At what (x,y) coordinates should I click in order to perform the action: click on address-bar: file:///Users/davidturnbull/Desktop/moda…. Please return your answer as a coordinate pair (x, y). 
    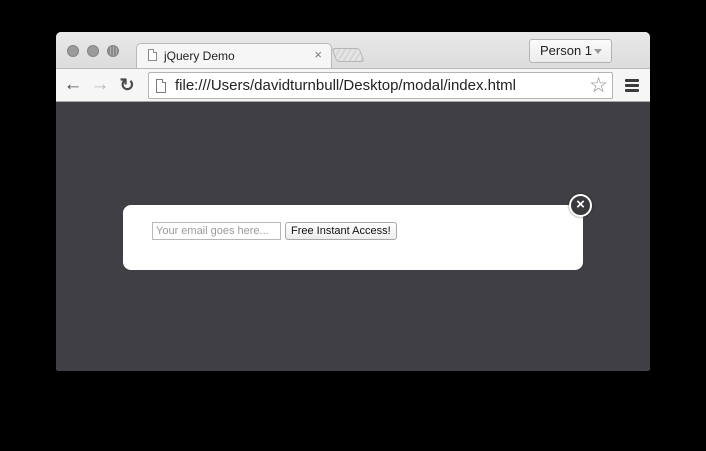
    Looking at the image, I should click on (380, 85).